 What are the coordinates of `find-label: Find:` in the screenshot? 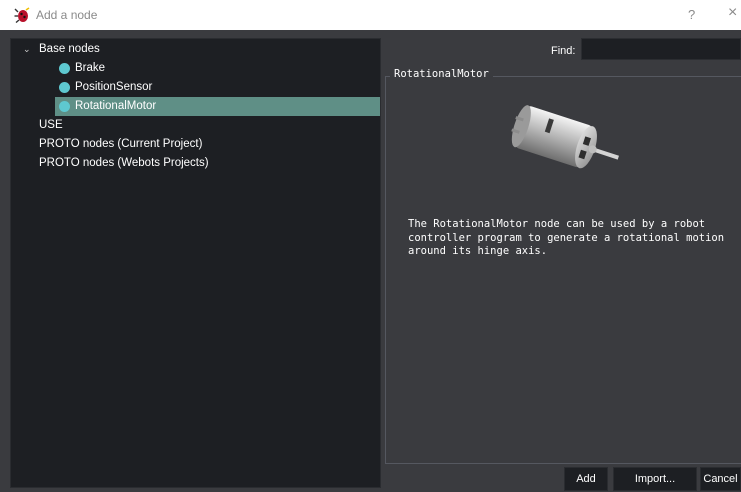 It's located at (563, 51).